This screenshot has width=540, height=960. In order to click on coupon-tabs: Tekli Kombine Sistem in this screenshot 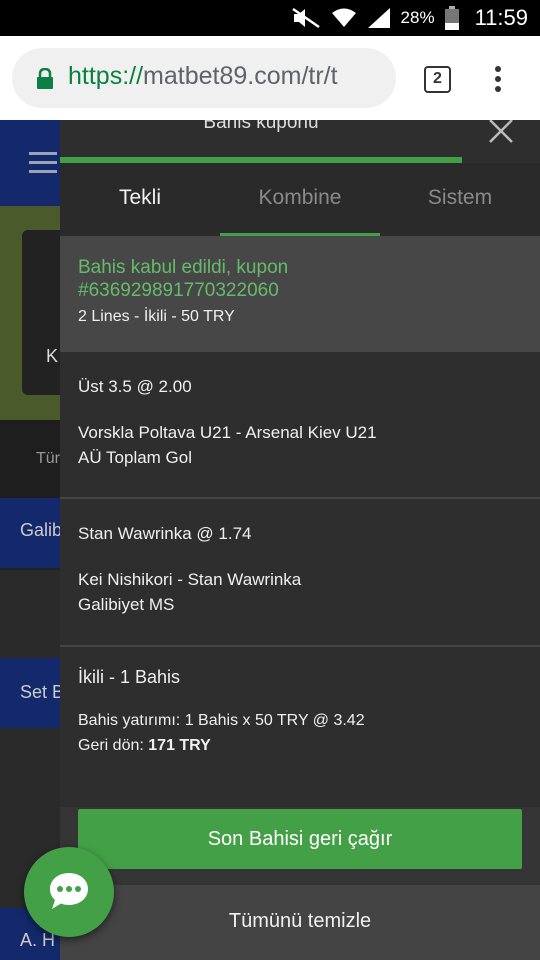, I will do `click(300, 199)`.